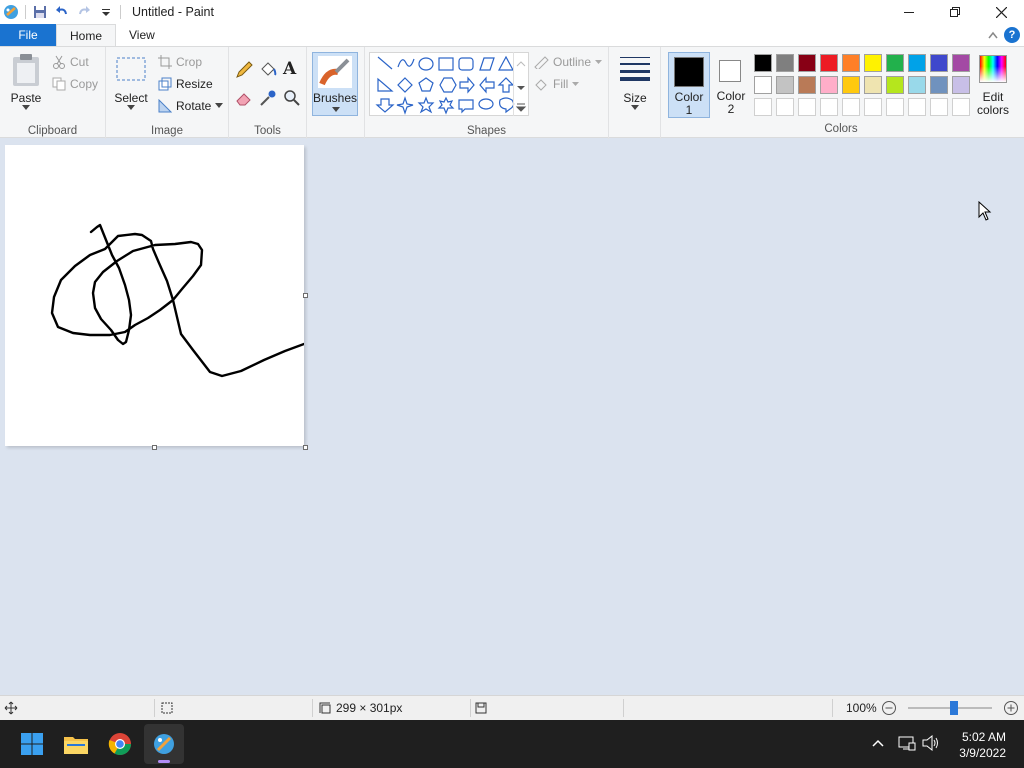 The height and width of the screenshot is (768, 1024). I want to click on fill-button: Fill, so click(556, 84).